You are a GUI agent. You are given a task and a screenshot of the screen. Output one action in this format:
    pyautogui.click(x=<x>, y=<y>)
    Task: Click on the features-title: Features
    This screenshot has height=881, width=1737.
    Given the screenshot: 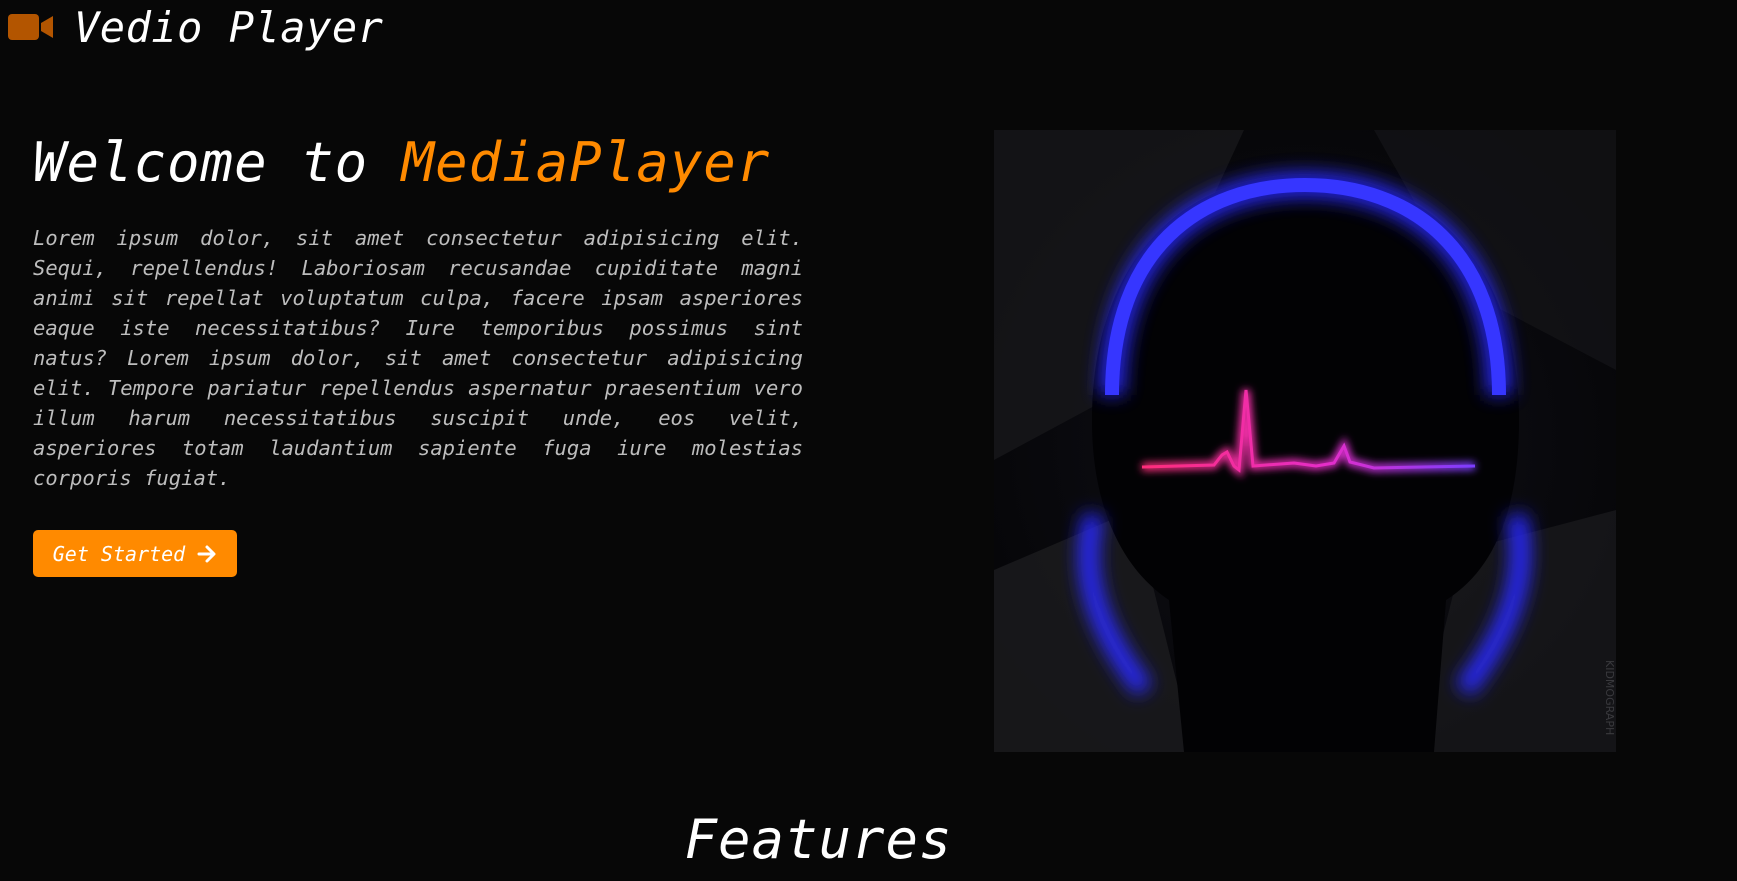 What is the action you would take?
    pyautogui.click(x=818, y=839)
    